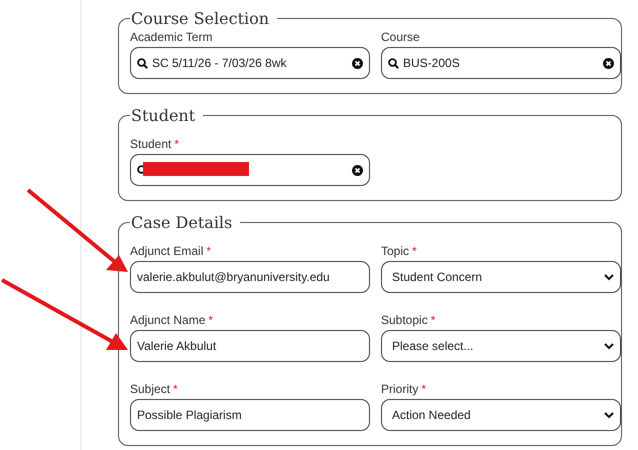  Describe the element at coordinates (168, 320) in the screenshot. I see `field-label: Adjunct Name` at that location.